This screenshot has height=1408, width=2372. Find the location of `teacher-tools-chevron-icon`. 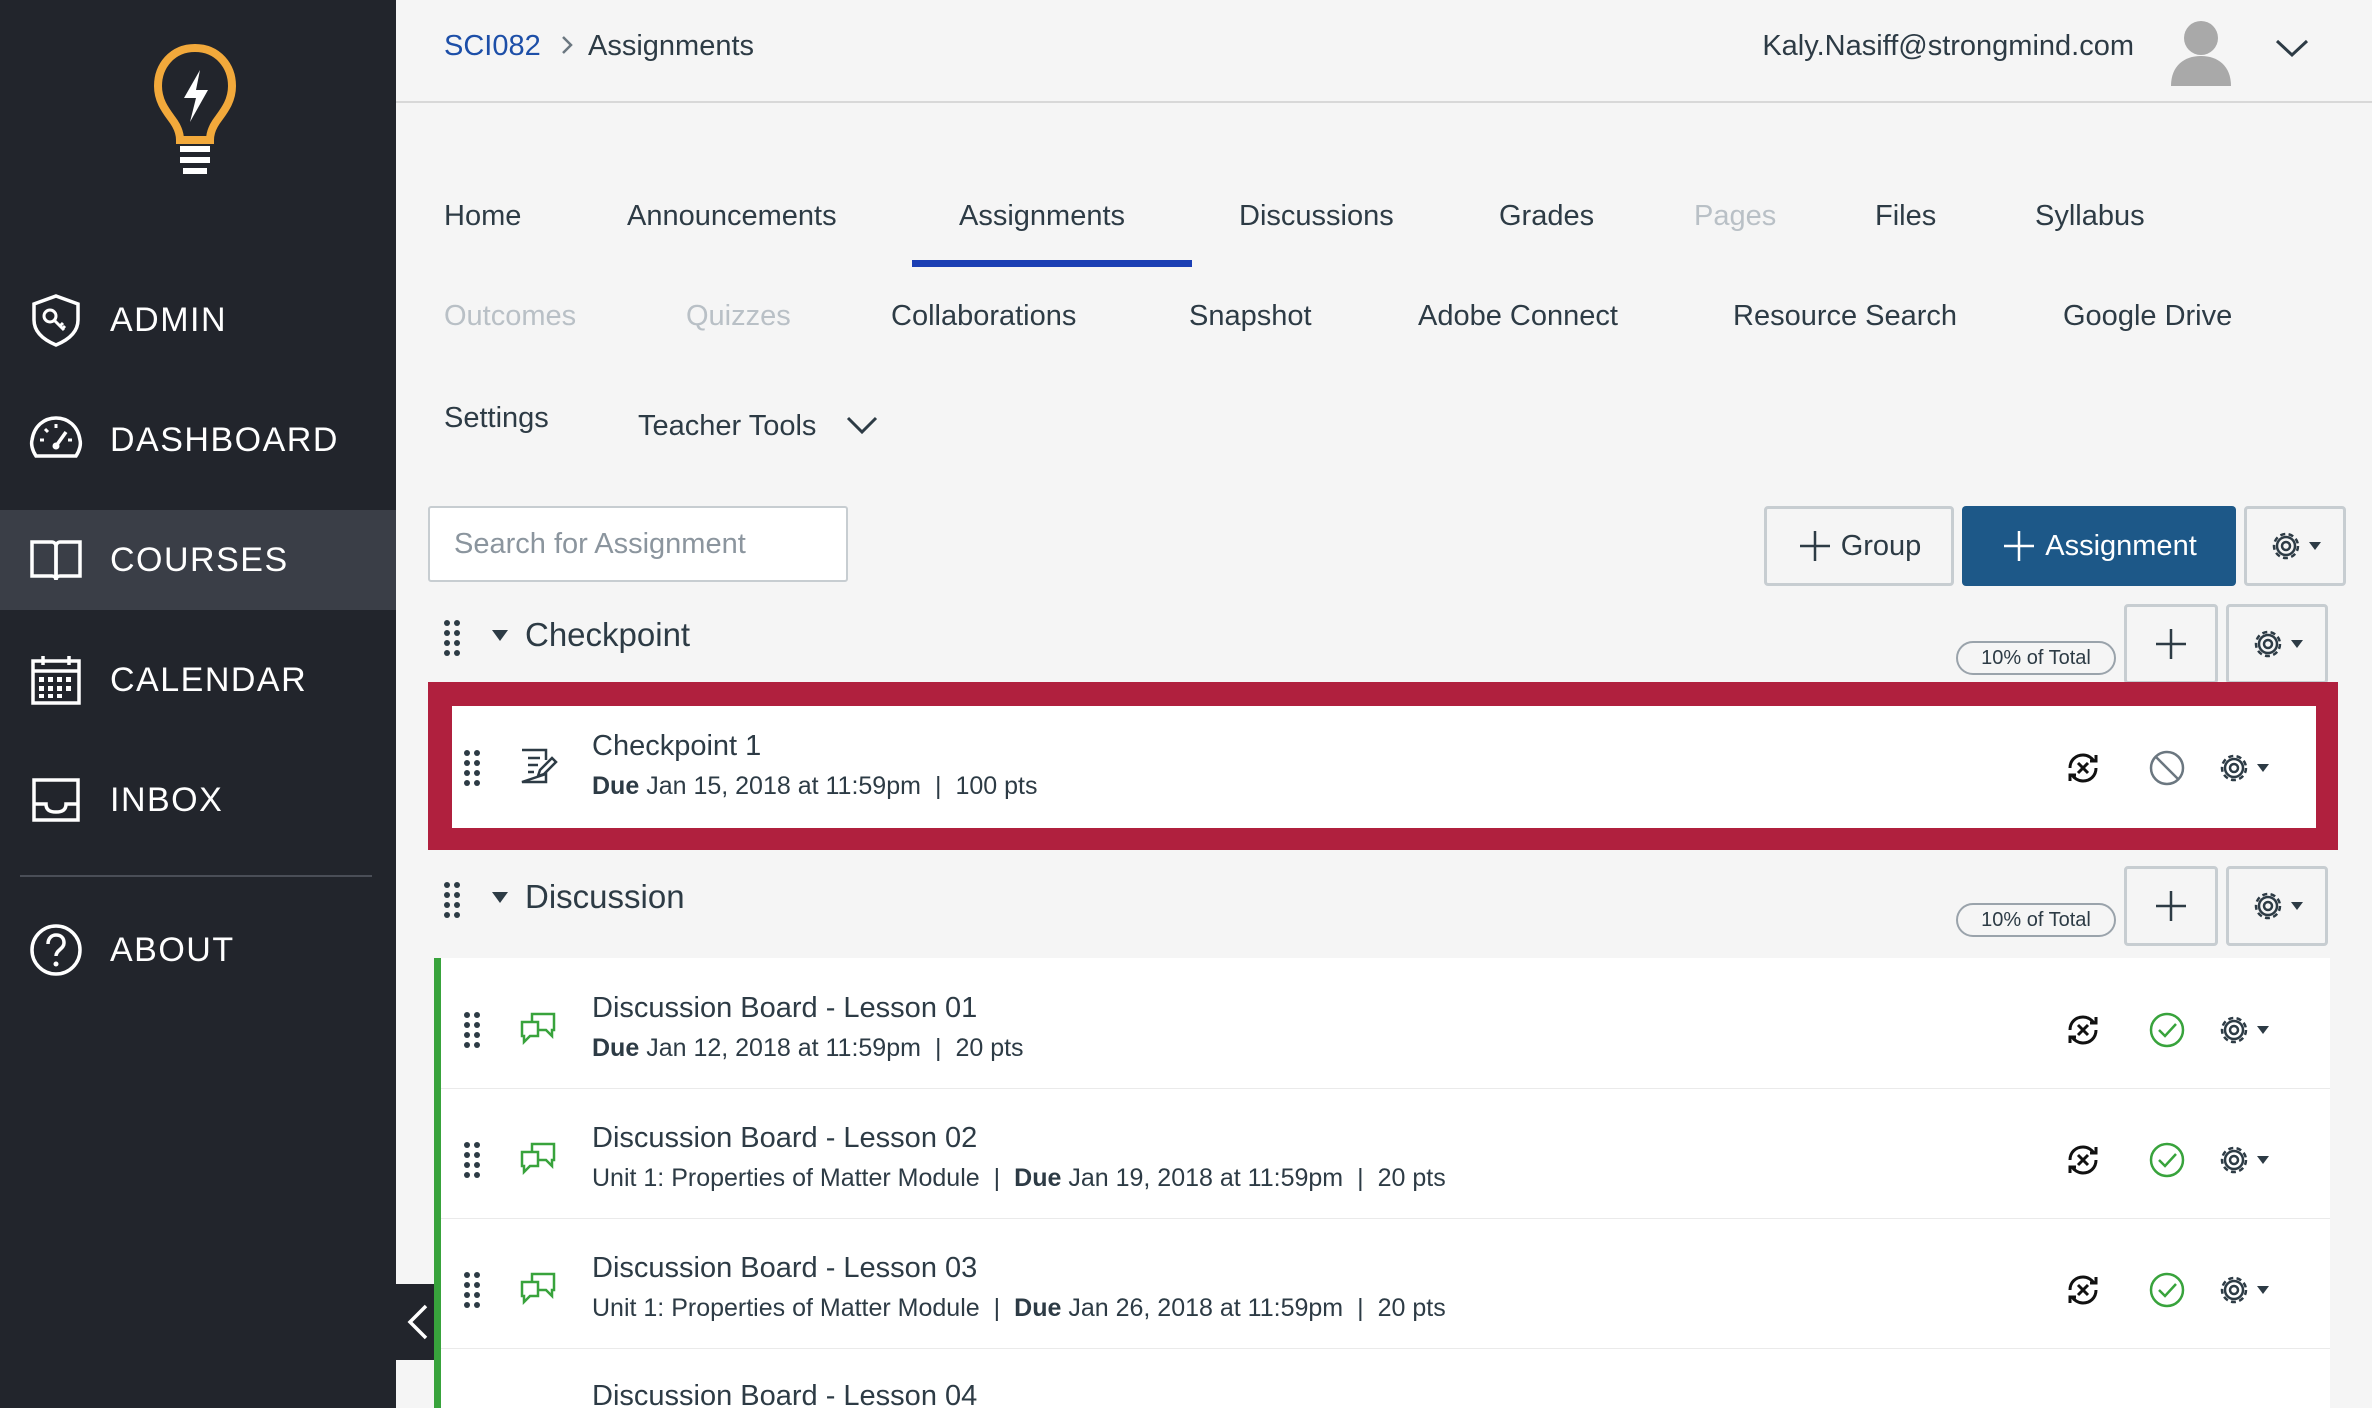

teacher-tools-chevron-icon is located at coordinates (862, 425).